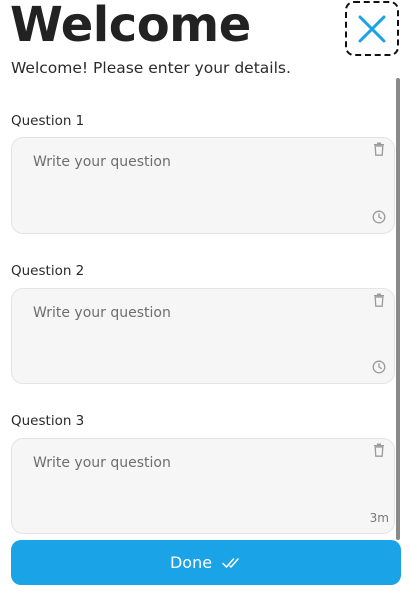 The image size is (410, 591). I want to click on scrollbar, so click(398, 309).